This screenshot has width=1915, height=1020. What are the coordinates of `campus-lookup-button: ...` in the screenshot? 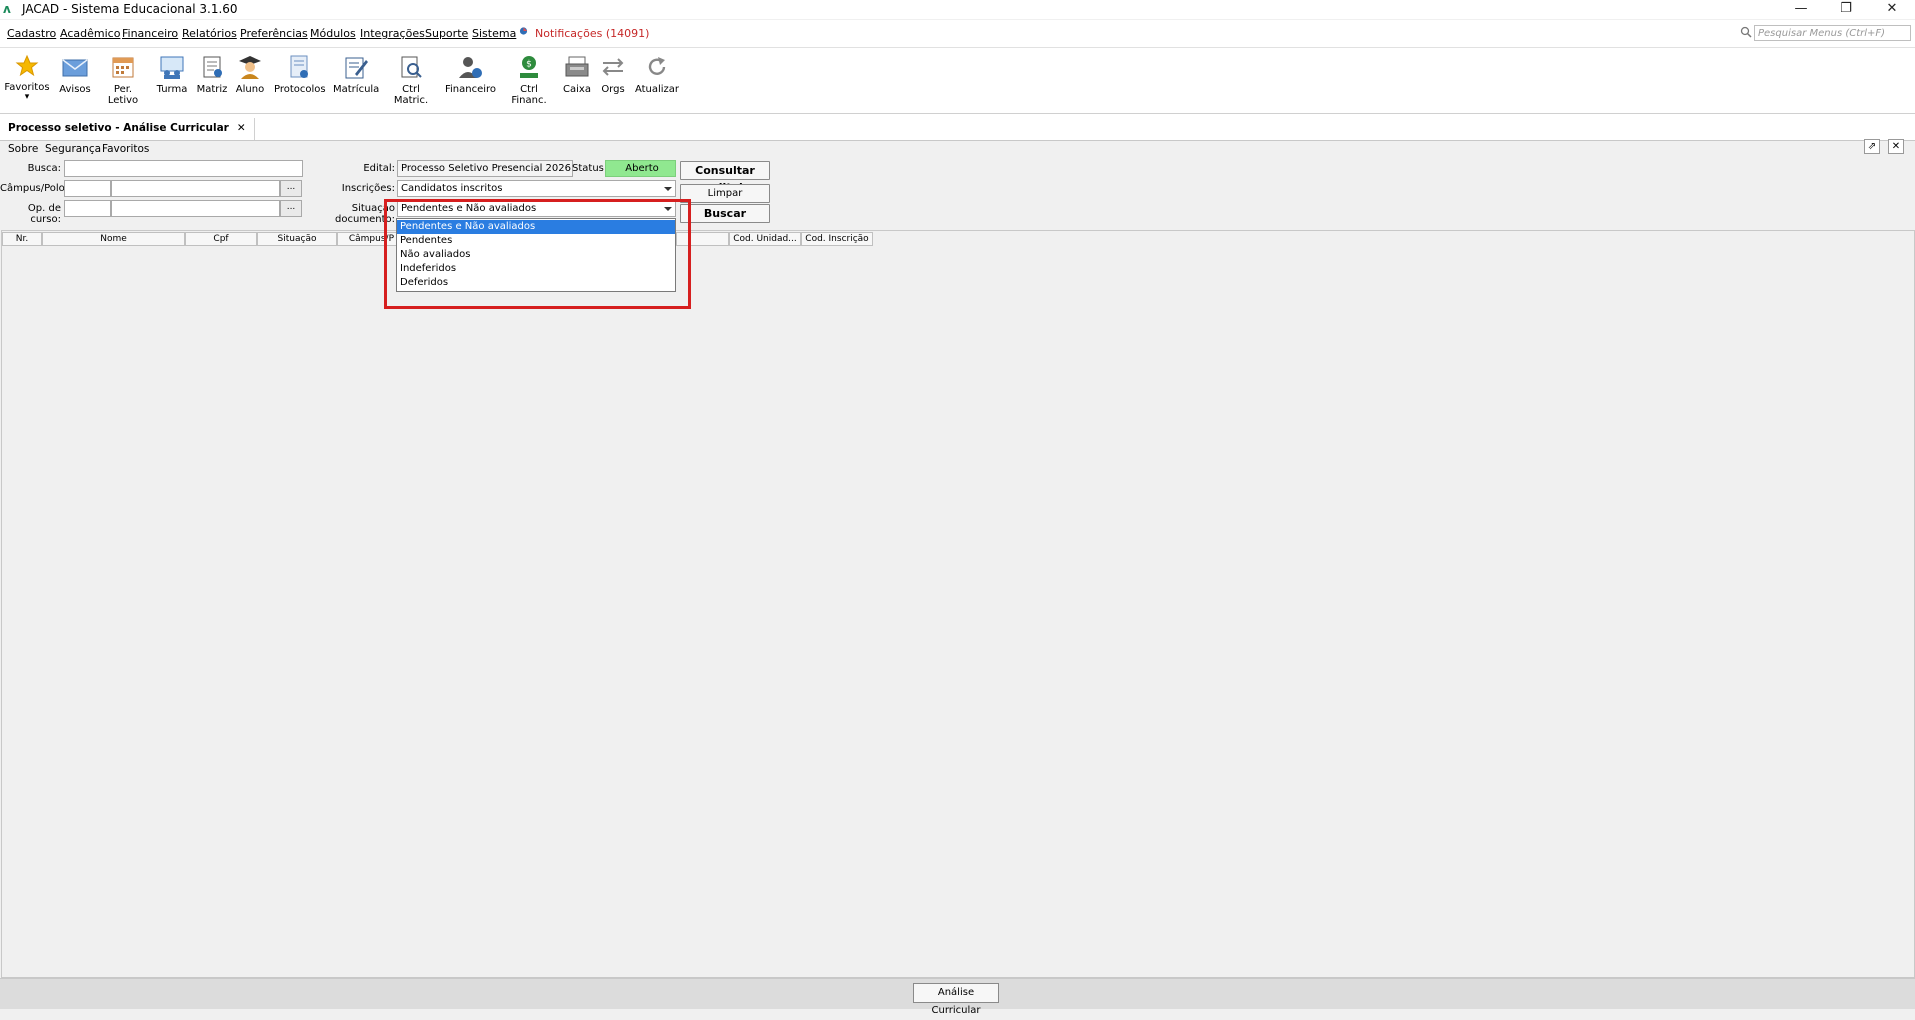 It's located at (291, 188).